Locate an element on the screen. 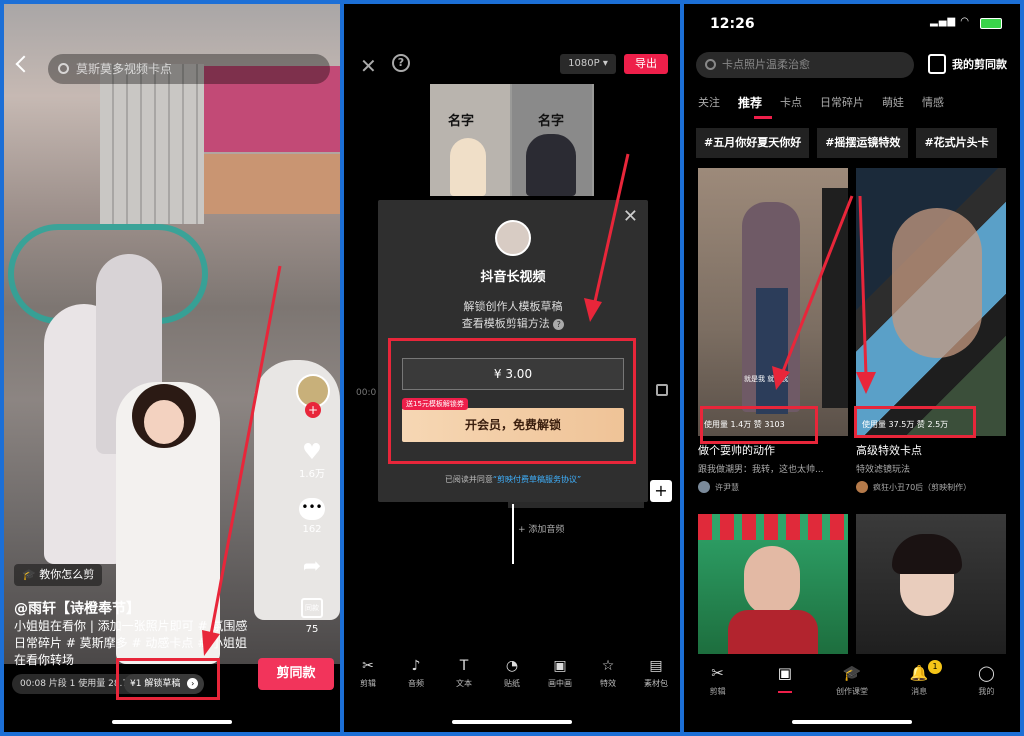  my-templates-icon is located at coordinates (937, 64).